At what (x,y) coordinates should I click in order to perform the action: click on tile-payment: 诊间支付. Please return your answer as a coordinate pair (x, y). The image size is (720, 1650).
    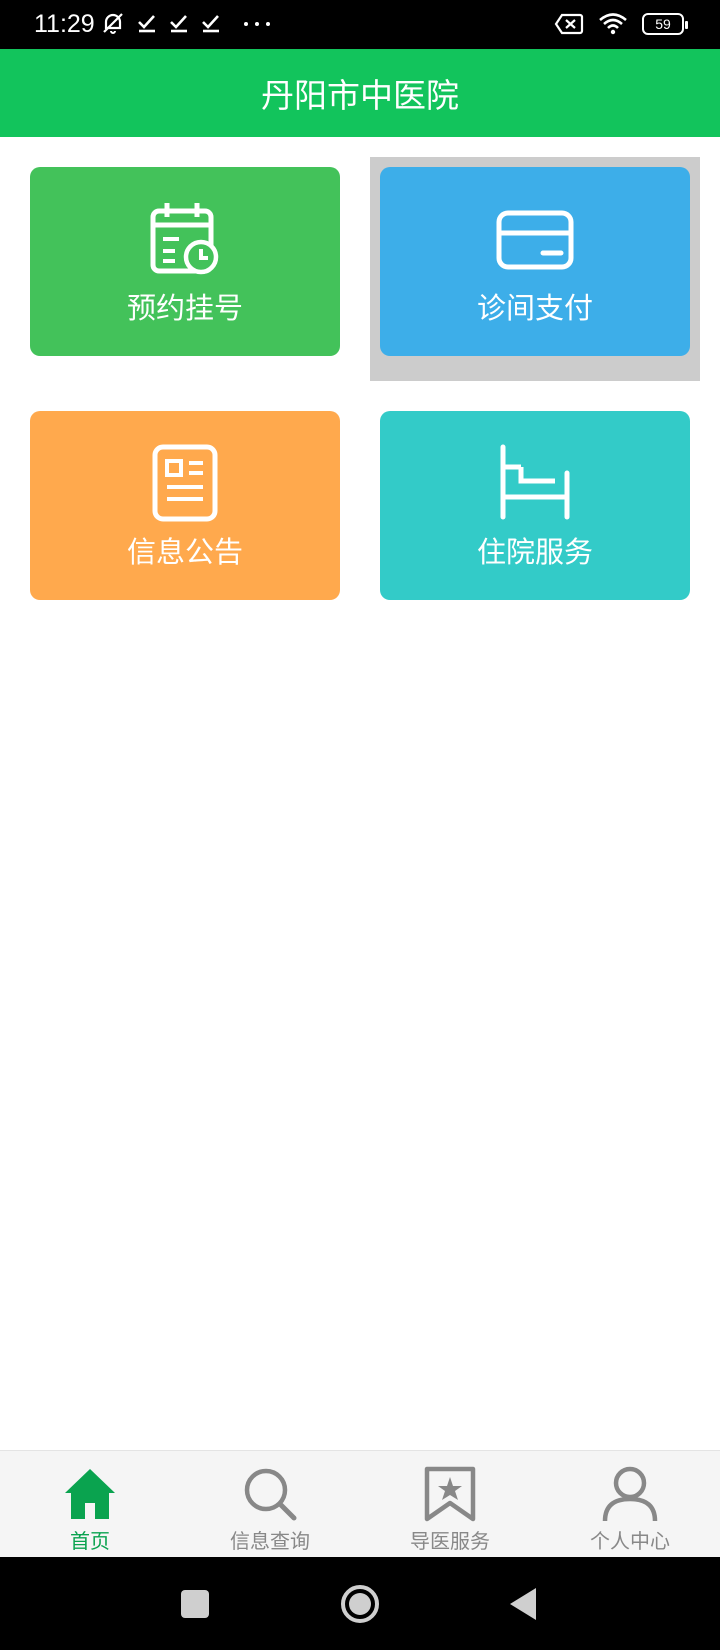
    Looking at the image, I should click on (535, 261).